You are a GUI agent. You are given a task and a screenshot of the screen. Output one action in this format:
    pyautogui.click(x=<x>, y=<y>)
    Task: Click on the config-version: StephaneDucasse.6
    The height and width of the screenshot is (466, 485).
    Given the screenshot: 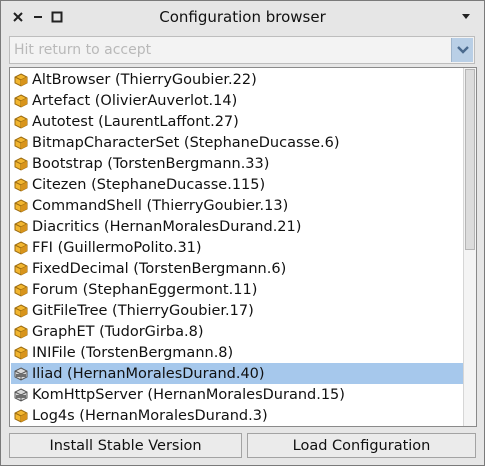 What is the action you would take?
    pyautogui.click(x=261, y=142)
    